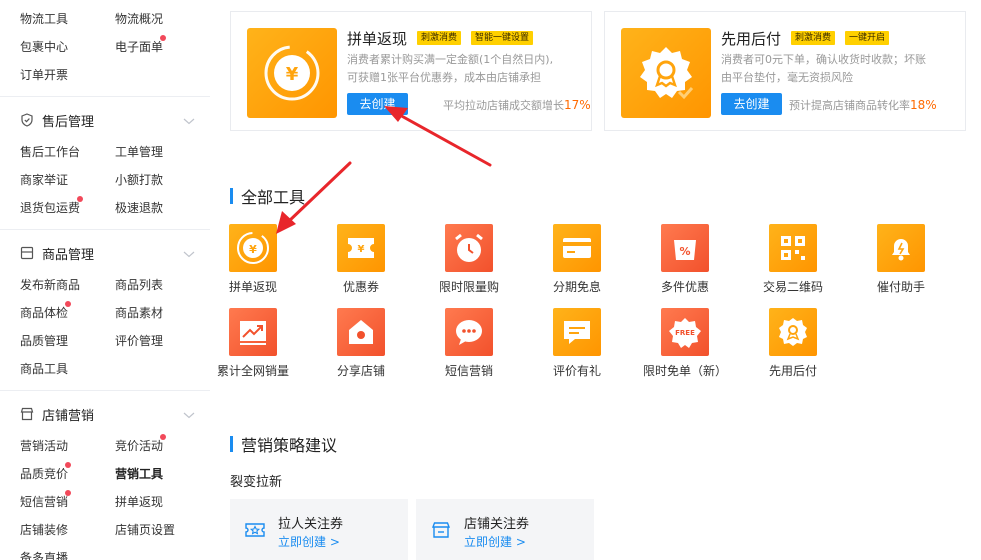 The width and height of the screenshot is (981, 560). I want to click on tag-badge: 一键开启, so click(867, 38).